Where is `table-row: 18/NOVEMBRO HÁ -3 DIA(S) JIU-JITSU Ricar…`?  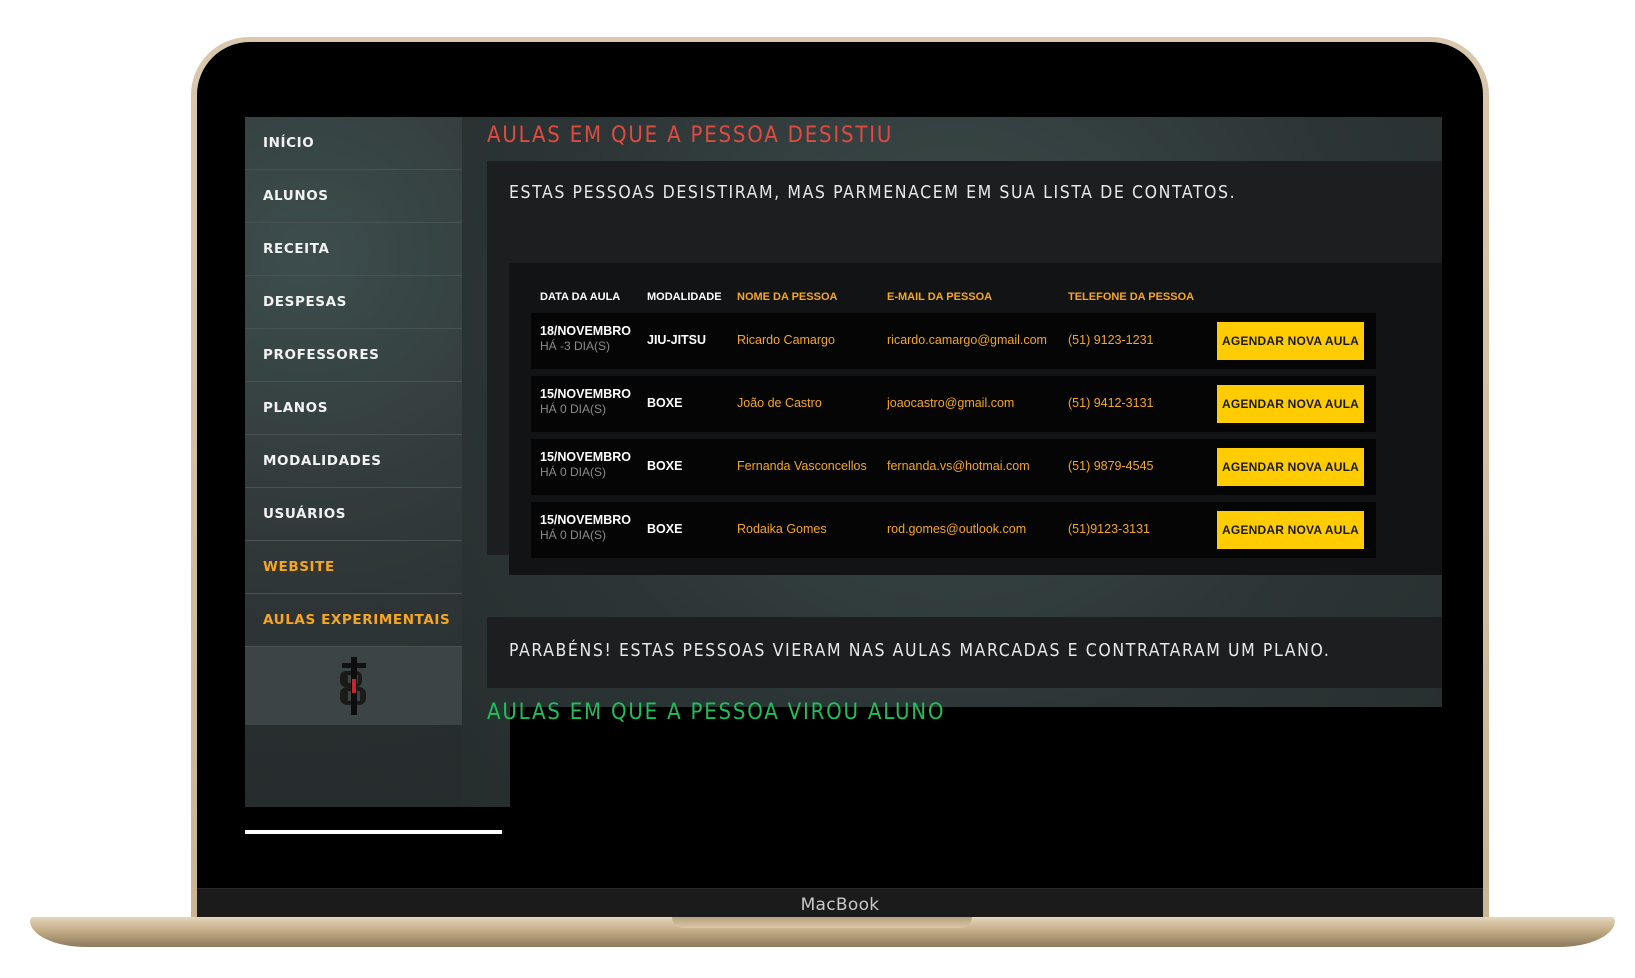
table-row: 18/NOVEMBRO HÁ -3 DIA(S) JIU-JITSU Ricar… is located at coordinates (953, 341).